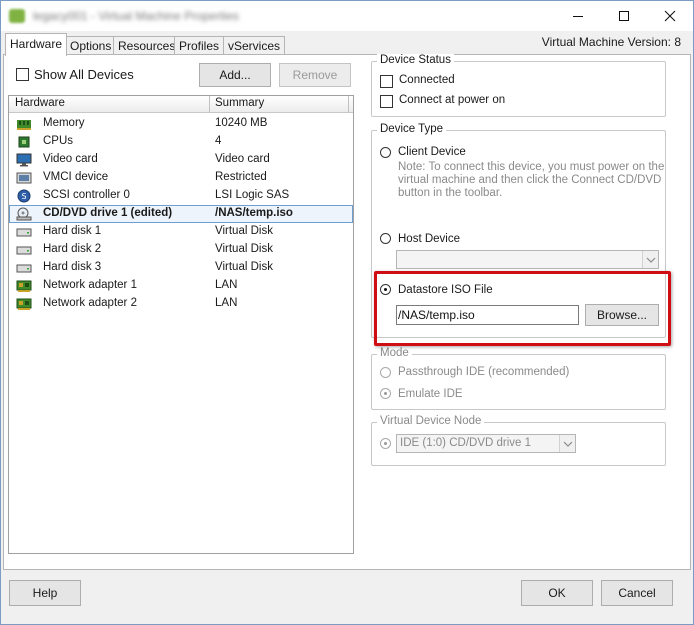 Image resolution: width=694 pixels, height=625 pixels. What do you see at coordinates (90, 303) in the screenshot?
I see `row-hardware-name: Network adapter 2` at bounding box center [90, 303].